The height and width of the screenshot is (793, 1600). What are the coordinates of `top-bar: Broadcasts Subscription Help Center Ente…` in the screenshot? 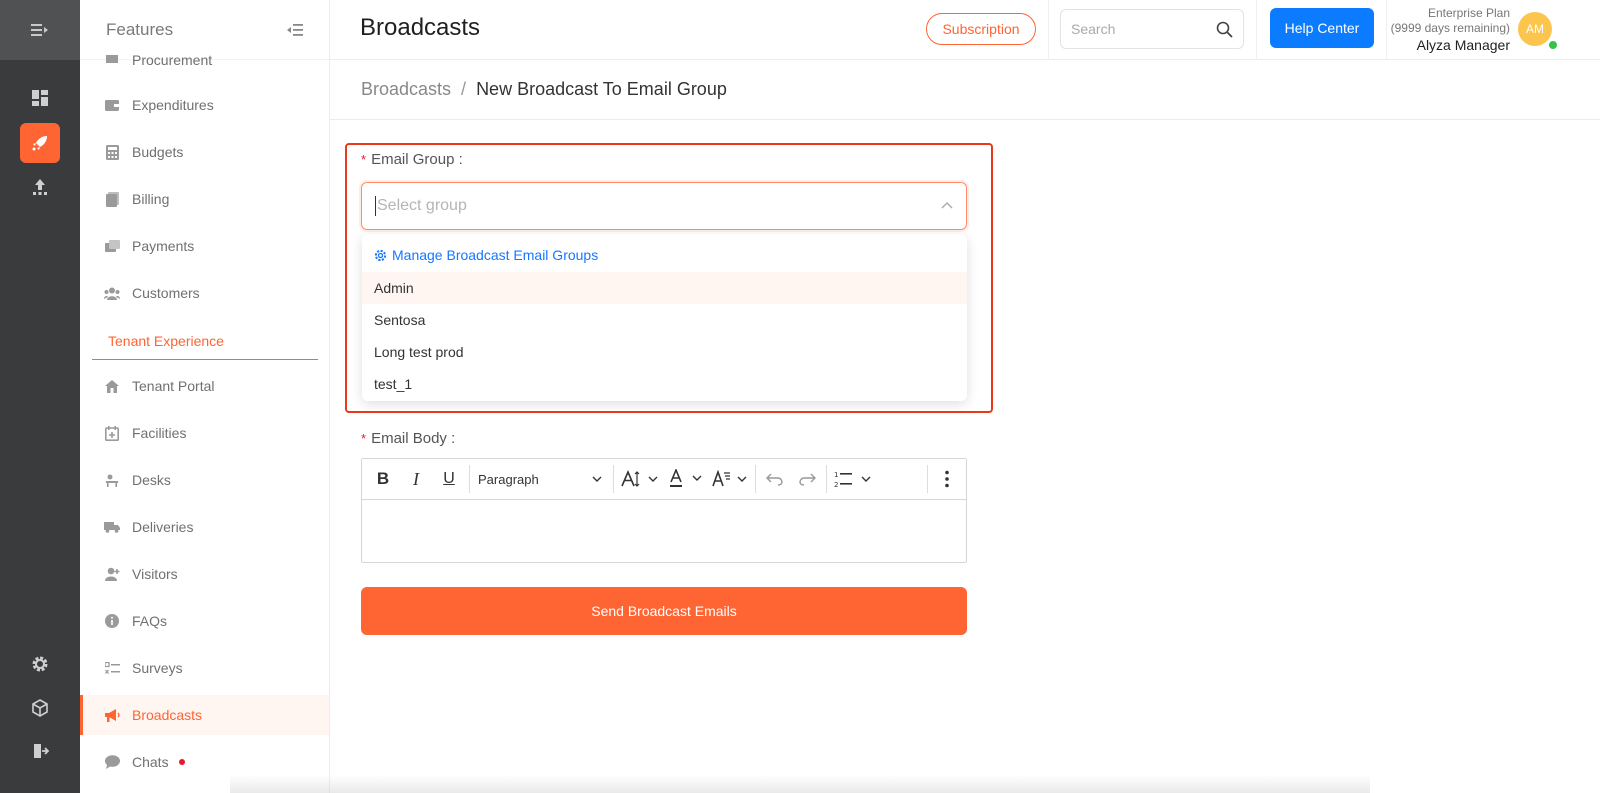 It's located at (965, 30).